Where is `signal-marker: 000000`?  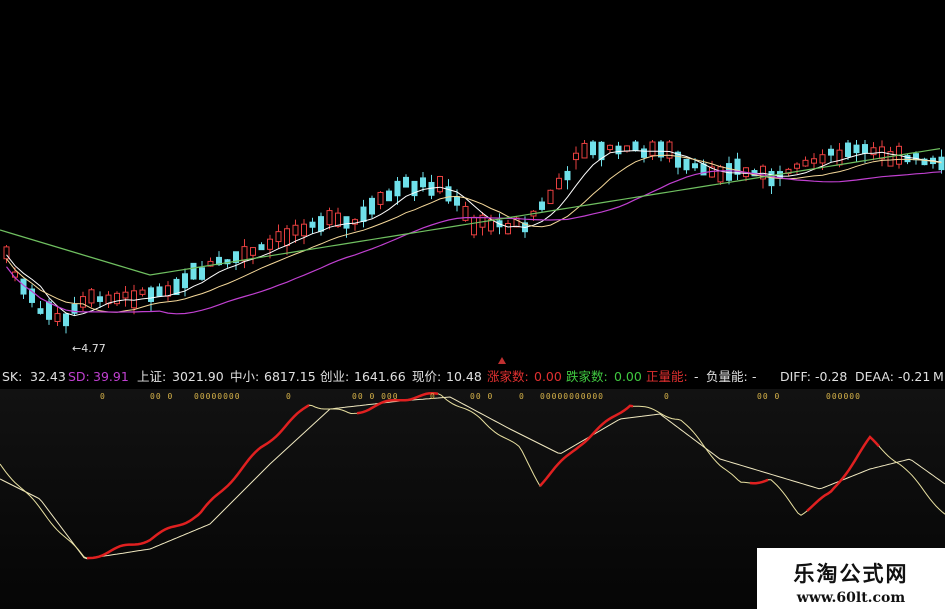 signal-marker: 000000 is located at coordinates (843, 396).